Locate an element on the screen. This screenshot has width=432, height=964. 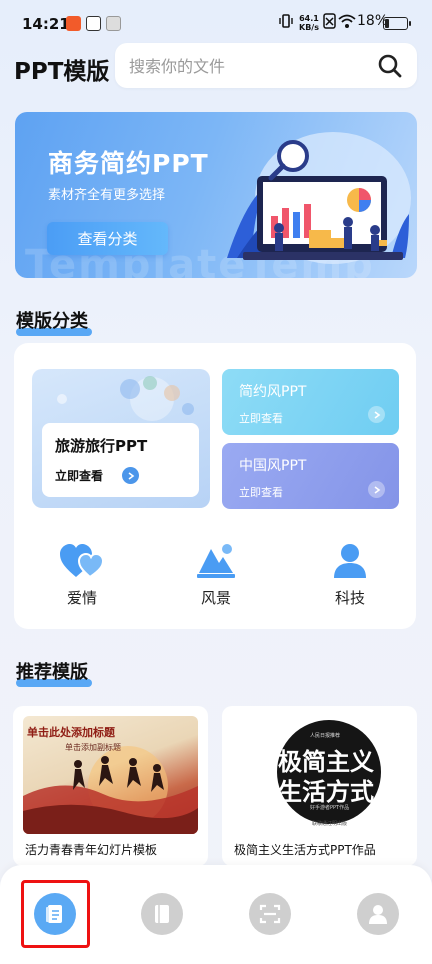
template-card-youth: 单击此处添加标题 单击添加副标题 活力青春青年幻灯片模板 is located at coordinates (110, 786).